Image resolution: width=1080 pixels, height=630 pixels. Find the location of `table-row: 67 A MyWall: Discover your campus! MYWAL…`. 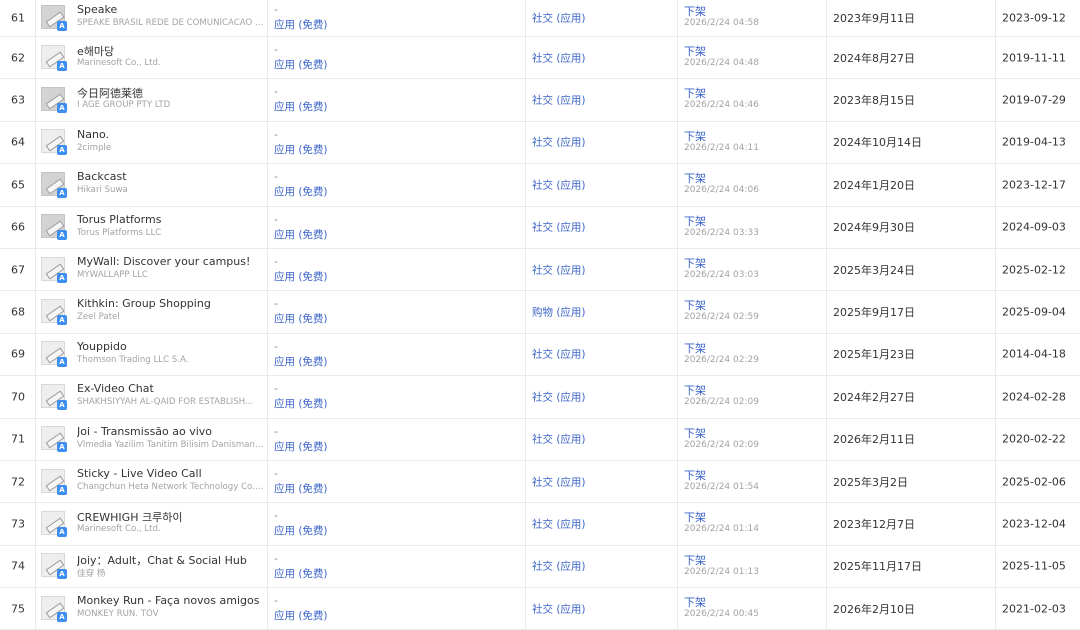

table-row: 67 A MyWall: Discover your campus! MYWAL… is located at coordinates (540, 270).